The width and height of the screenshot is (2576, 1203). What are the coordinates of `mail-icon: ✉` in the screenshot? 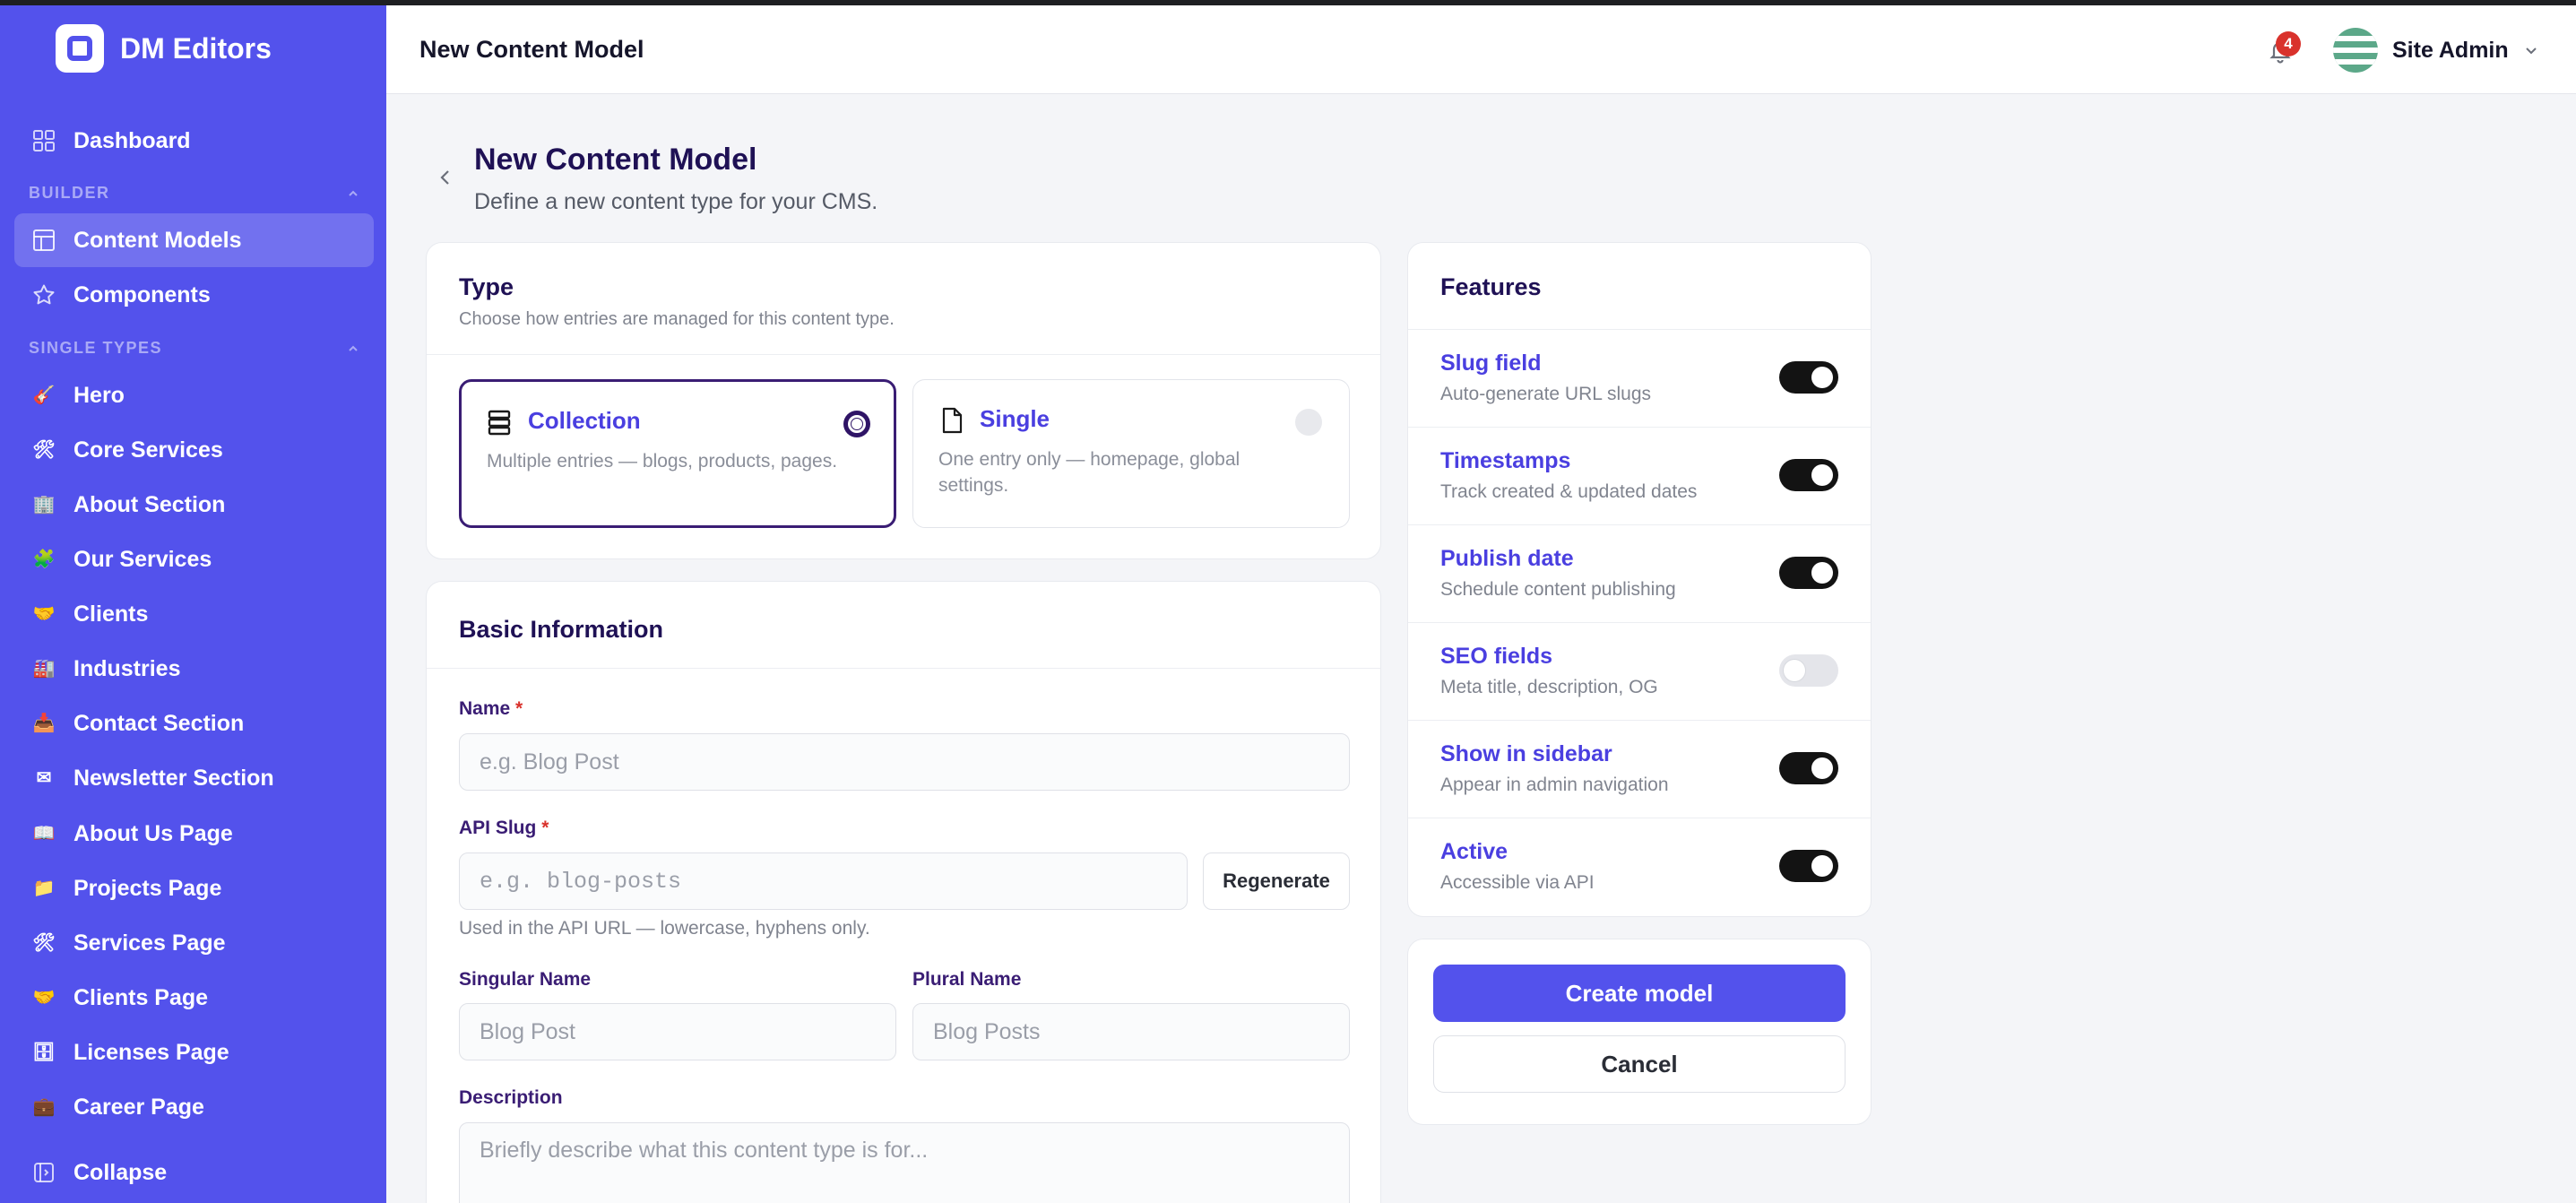 It's located at (44, 778).